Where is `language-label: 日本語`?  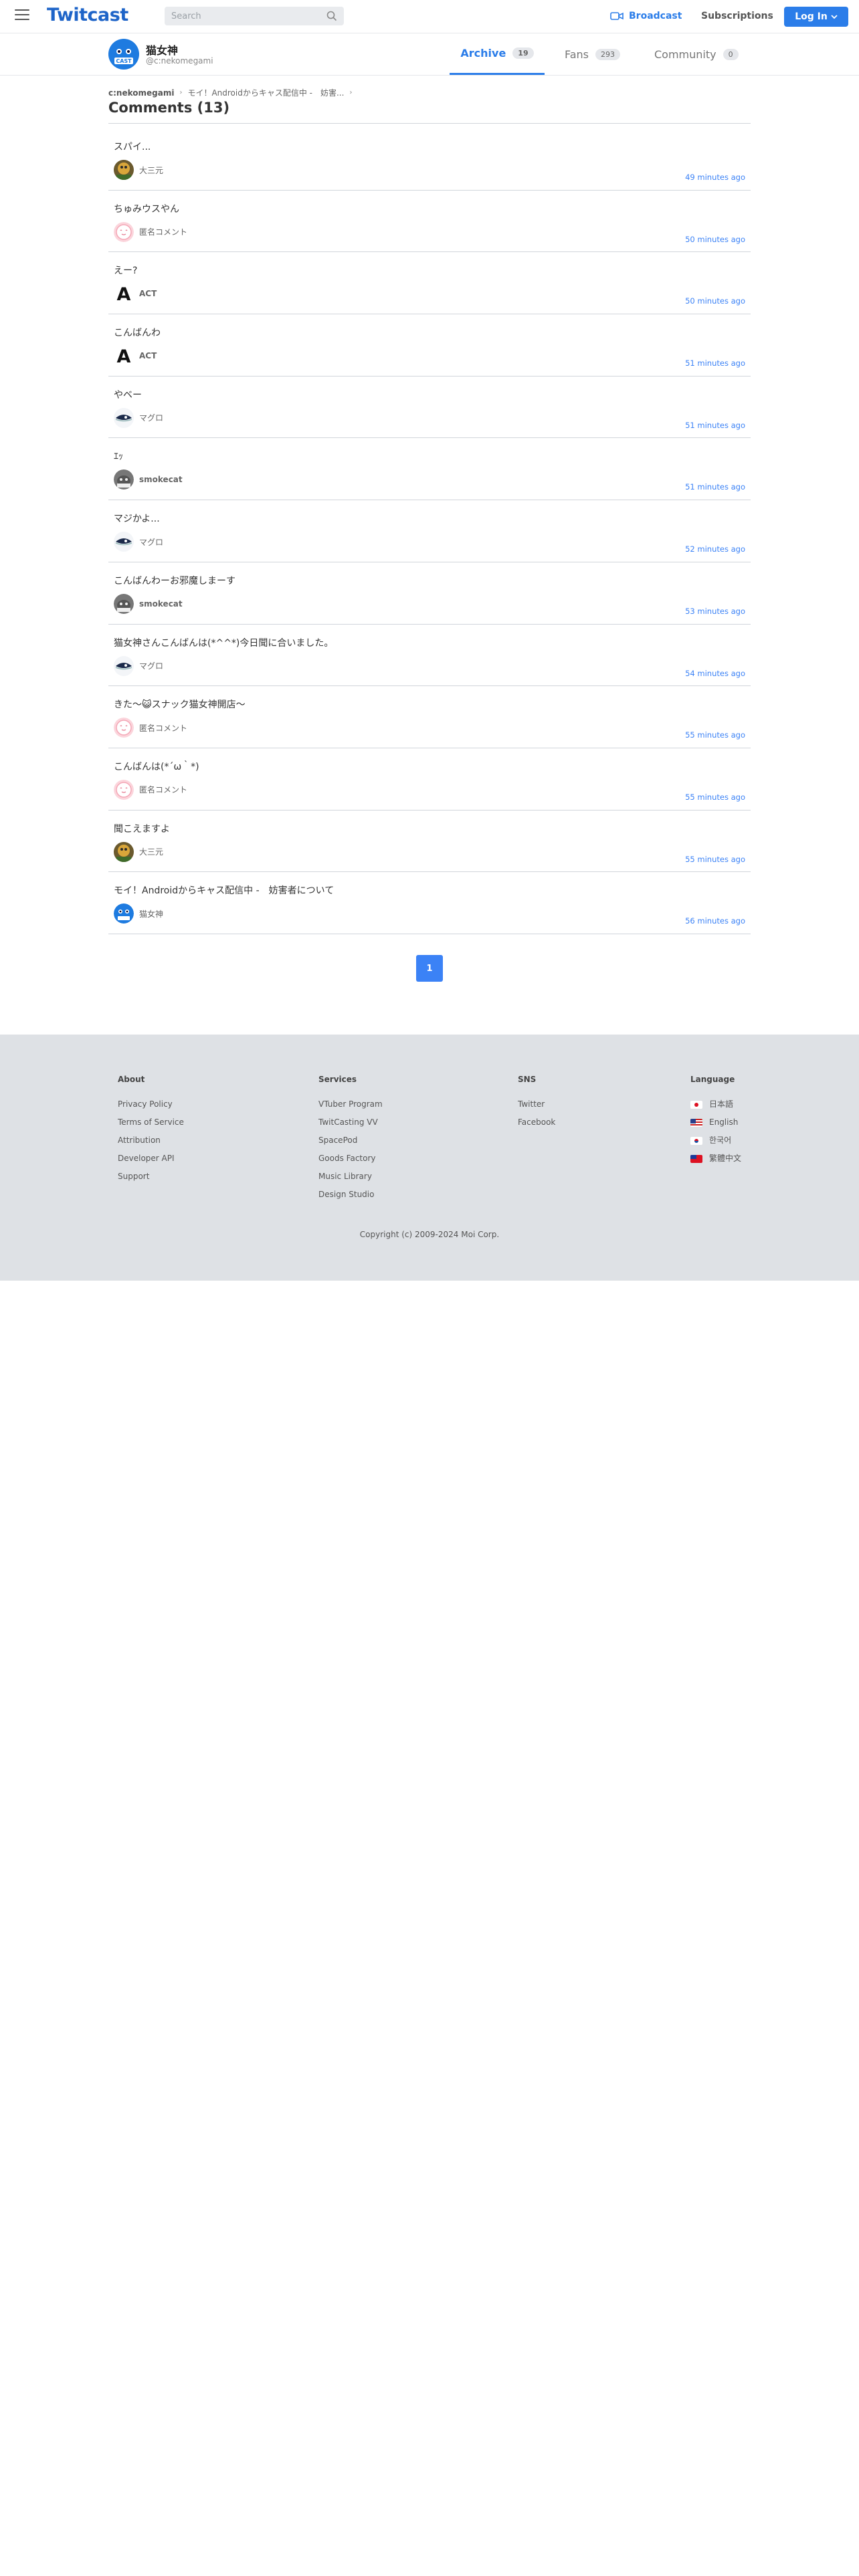 language-label: 日本語 is located at coordinates (721, 1104).